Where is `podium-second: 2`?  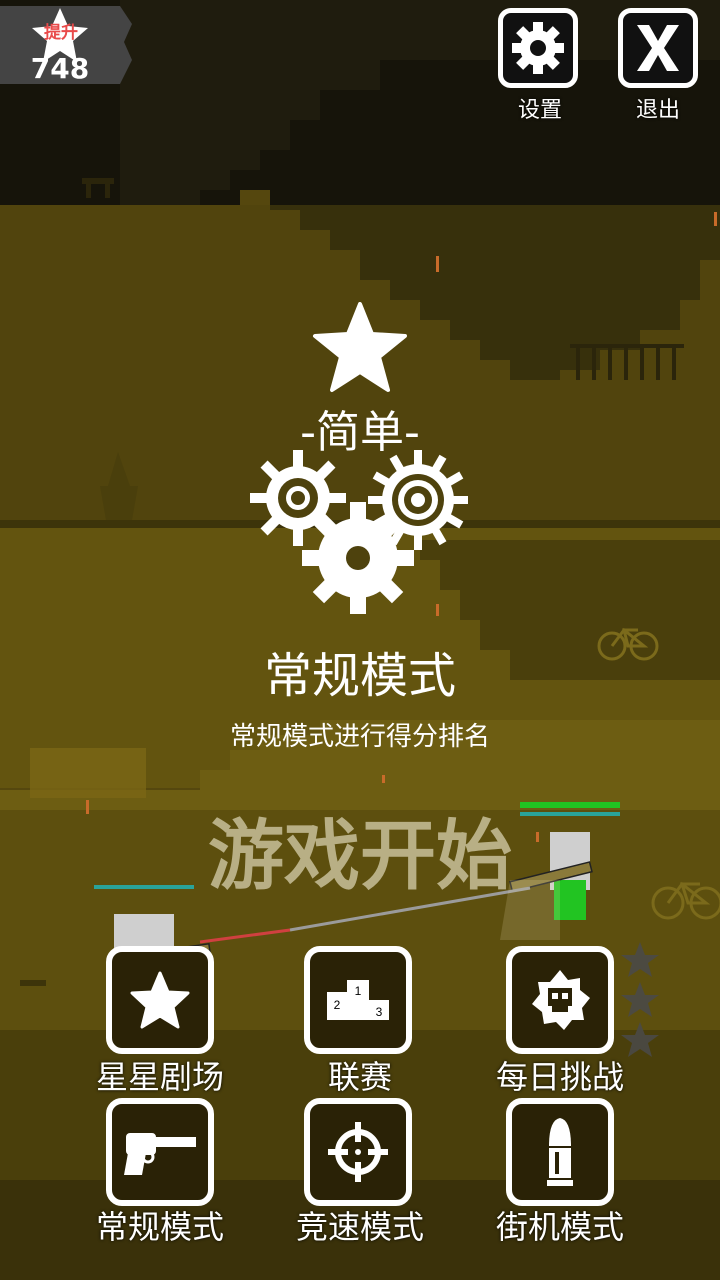 podium-second: 2 is located at coordinates (337, 1005).